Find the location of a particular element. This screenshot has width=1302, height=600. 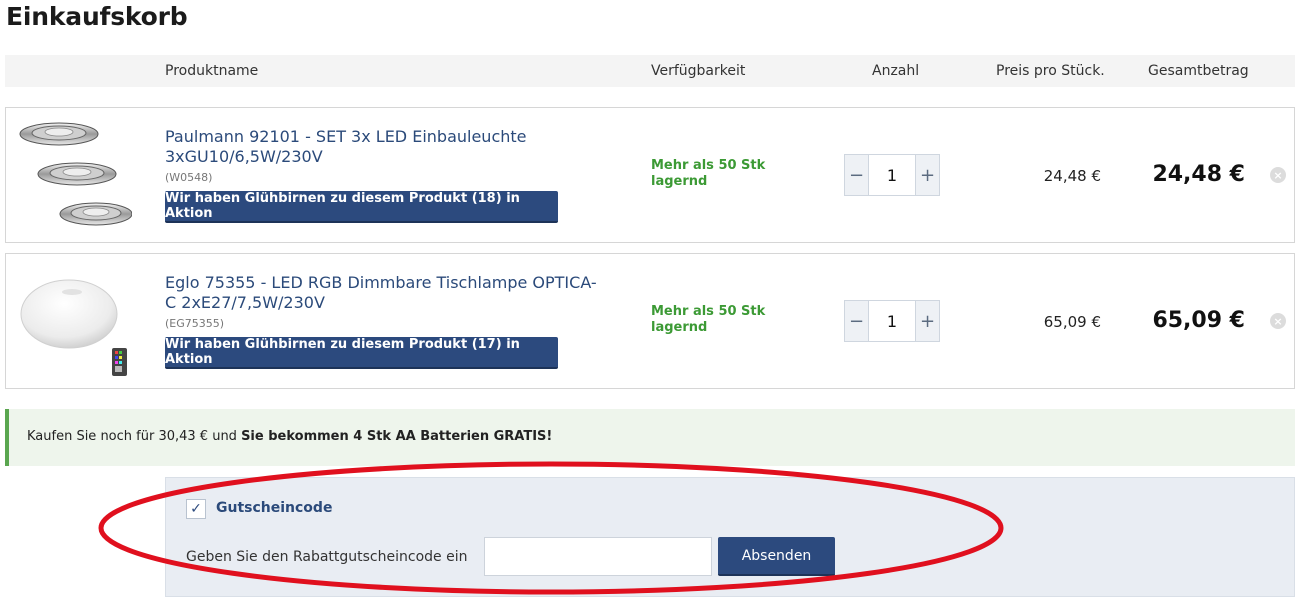

voucher-code-input is located at coordinates (598, 556).